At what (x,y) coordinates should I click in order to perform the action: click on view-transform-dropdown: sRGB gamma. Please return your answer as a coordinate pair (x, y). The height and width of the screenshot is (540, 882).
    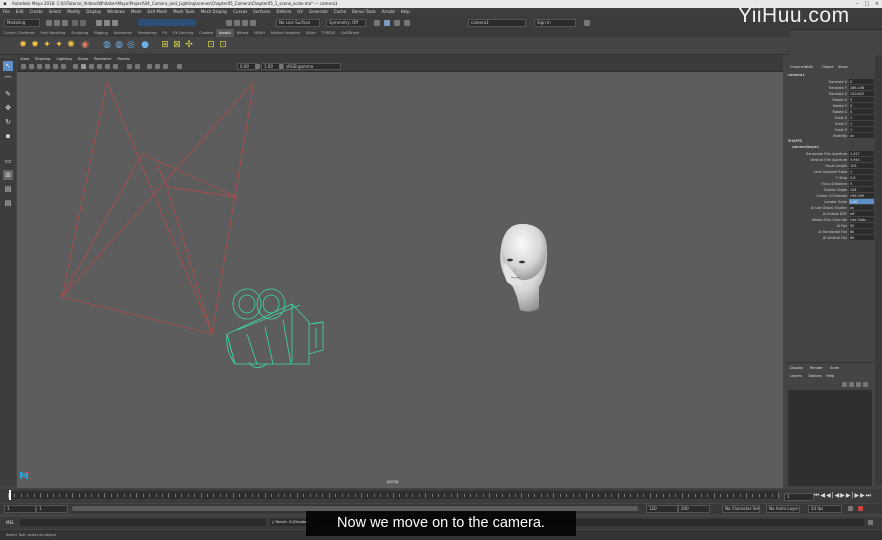
    Looking at the image, I should click on (312, 66).